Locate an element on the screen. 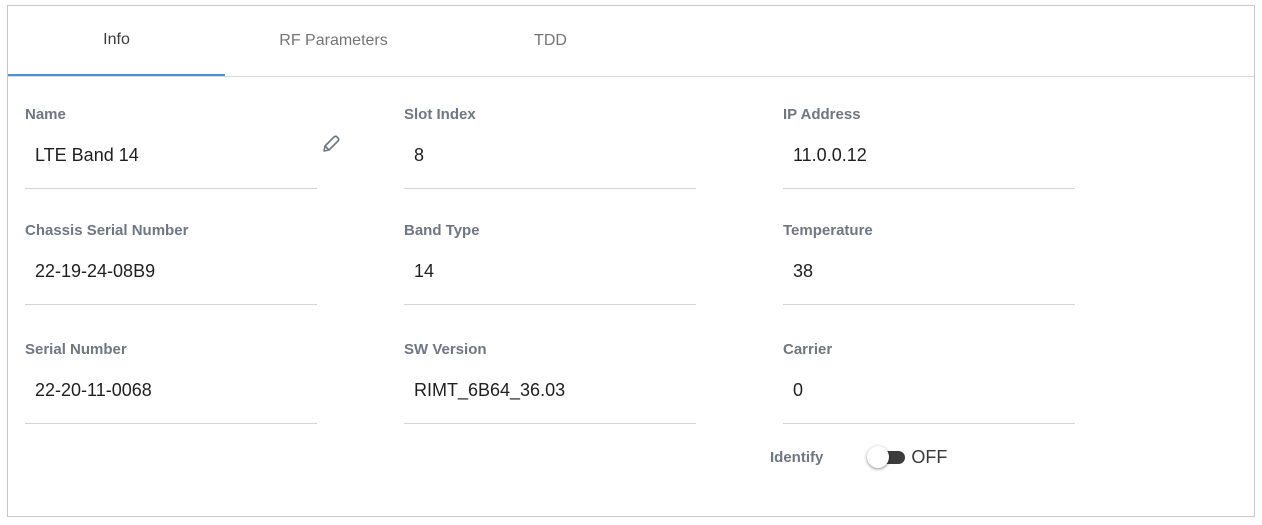  identify-row: Identify OFF is located at coordinates (858, 457).